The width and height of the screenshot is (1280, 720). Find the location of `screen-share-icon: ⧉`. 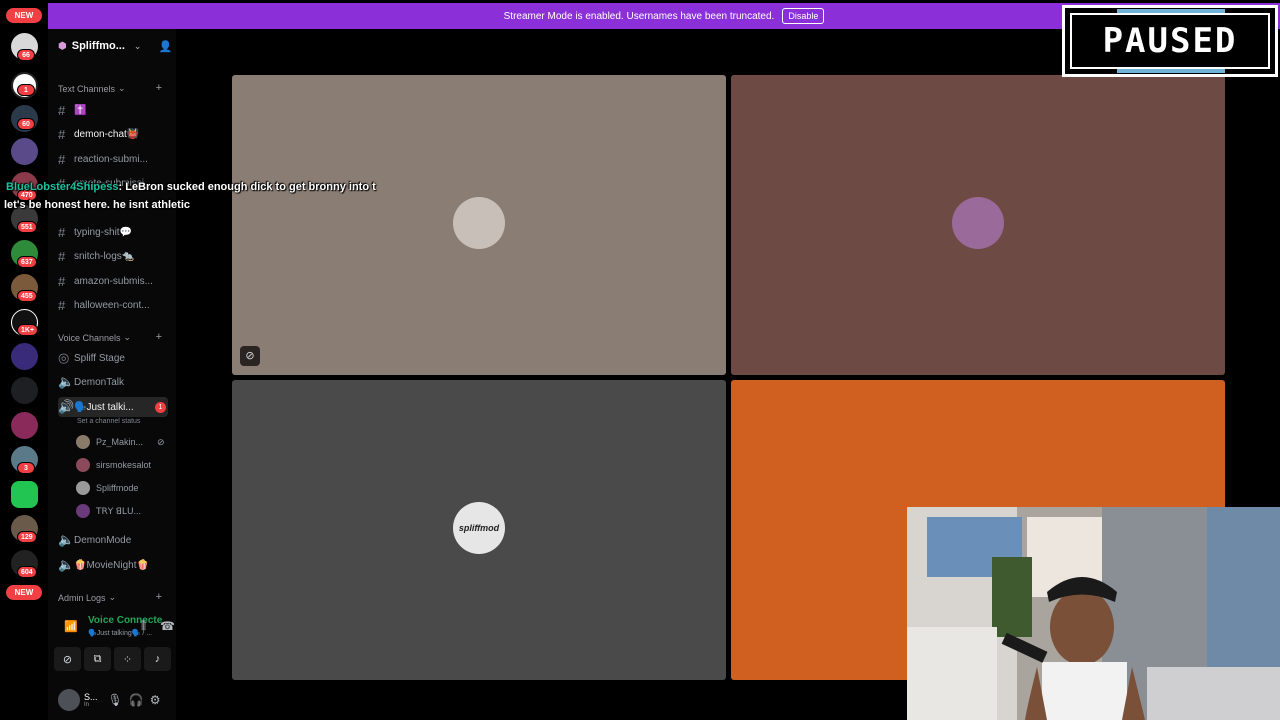

screen-share-icon: ⧉ is located at coordinates (97, 658).